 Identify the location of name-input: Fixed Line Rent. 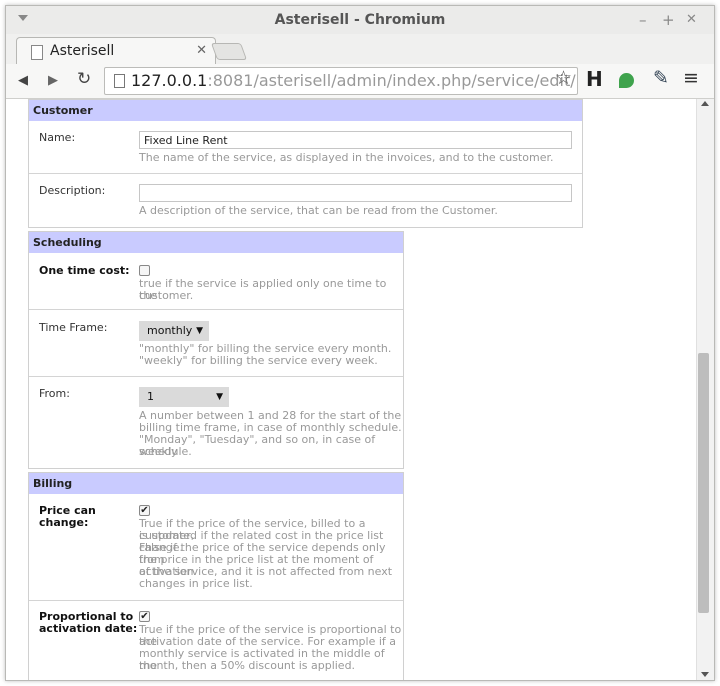
(355, 140).